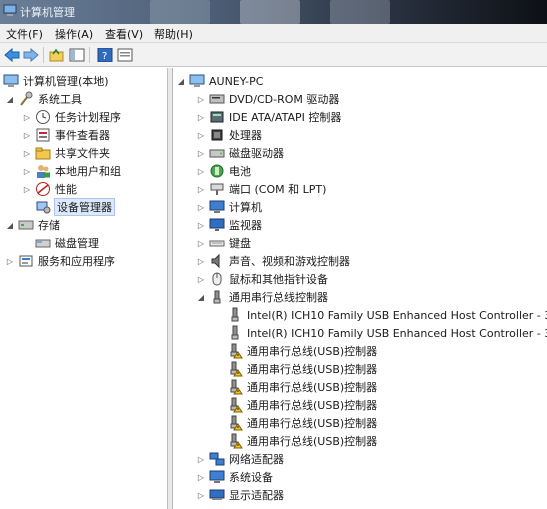 Image resolution: width=547 pixels, height=509 pixels. What do you see at coordinates (49, 189) in the screenshot?
I see `tree-item-performance: ▷ 性能` at bounding box center [49, 189].